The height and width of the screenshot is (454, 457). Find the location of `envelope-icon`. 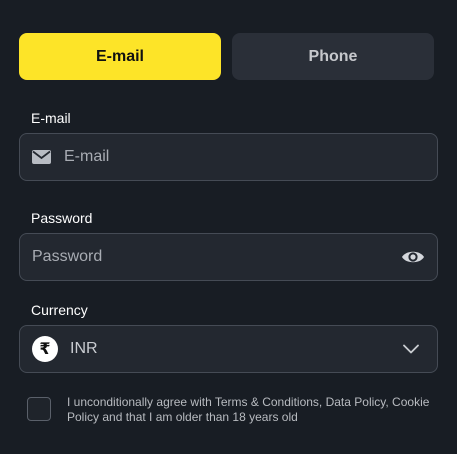

envelope-icon is located at coordinates (42, 157).